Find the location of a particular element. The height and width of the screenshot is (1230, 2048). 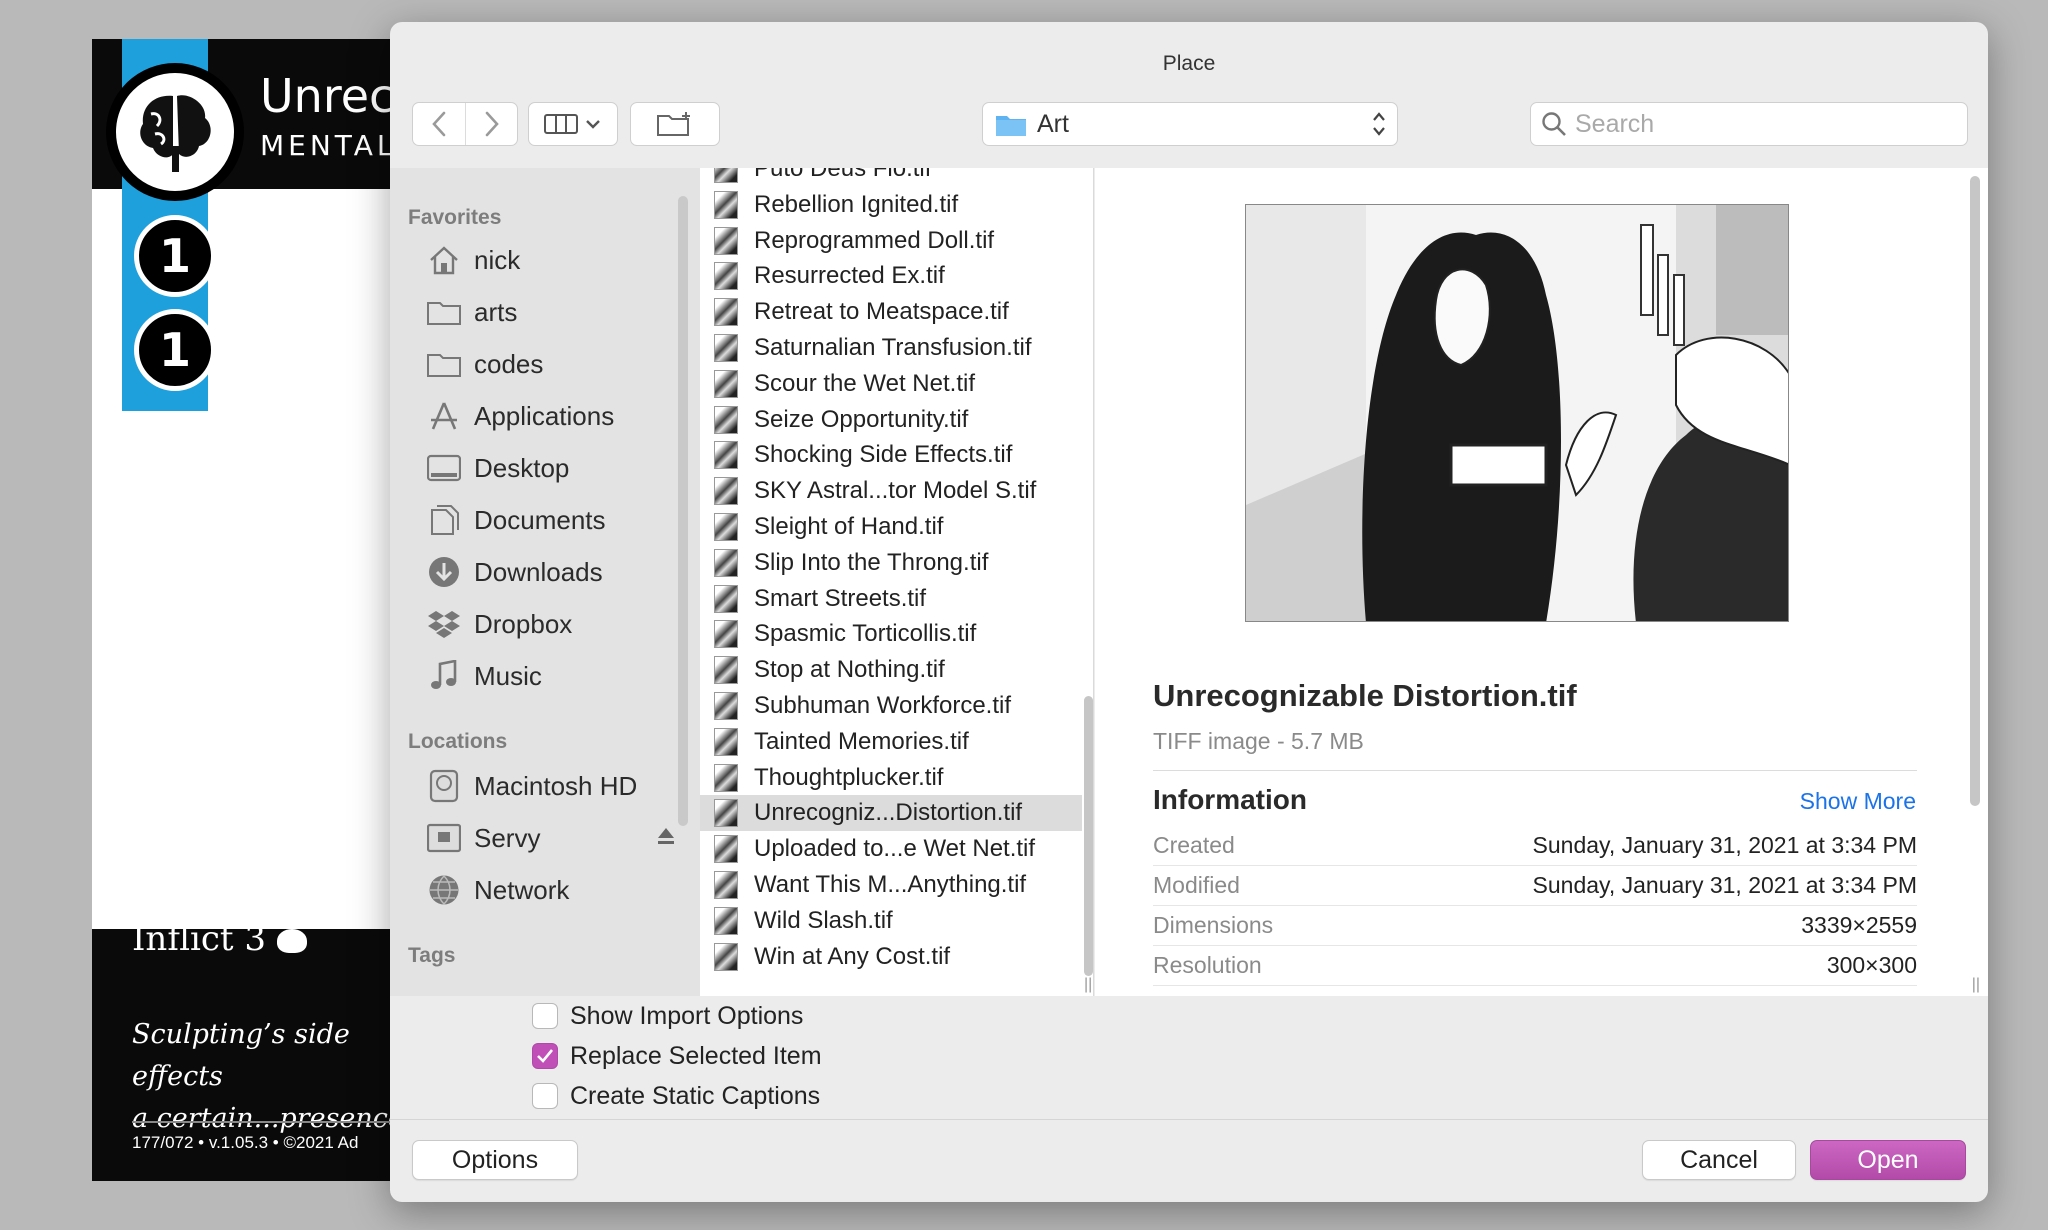

file-row: Unrecogniz...Distortion.tif is located at coordinates (891, 813).